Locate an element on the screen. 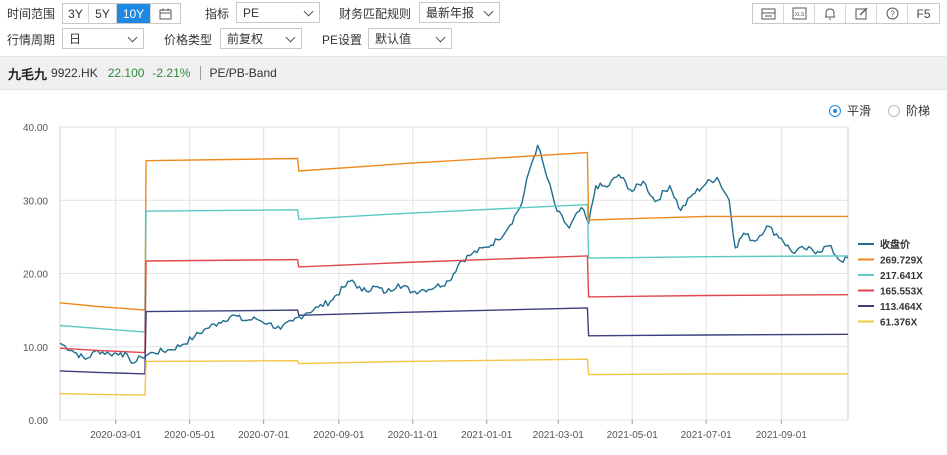  period-select: 日 is located at coordinates (103, 38).